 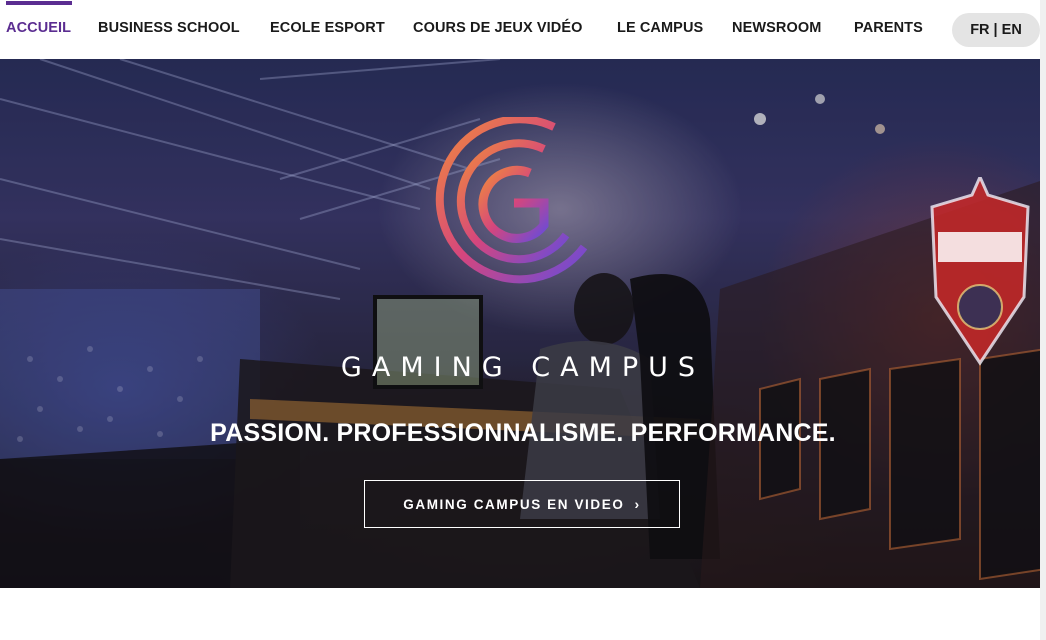 What do you see at coordinates (980, 271) in the screenshot?
I see `all-star-badge-icon` at bounding box center [980, 271].